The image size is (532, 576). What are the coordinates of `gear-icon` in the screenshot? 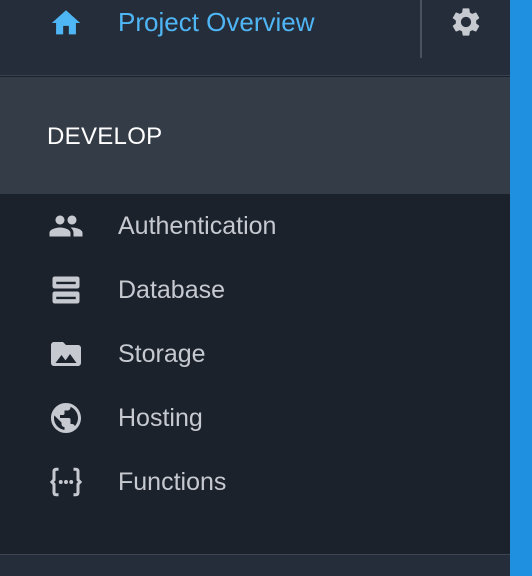 It's located at (466, 22).